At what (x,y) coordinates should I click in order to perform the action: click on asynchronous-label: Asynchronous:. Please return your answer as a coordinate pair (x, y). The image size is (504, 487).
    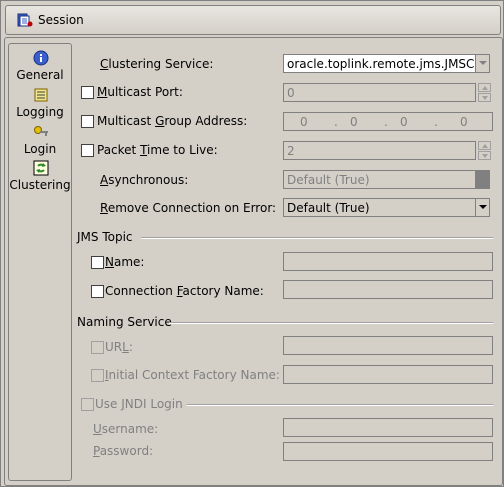
    Looking at the image, I should click on (144, 180).